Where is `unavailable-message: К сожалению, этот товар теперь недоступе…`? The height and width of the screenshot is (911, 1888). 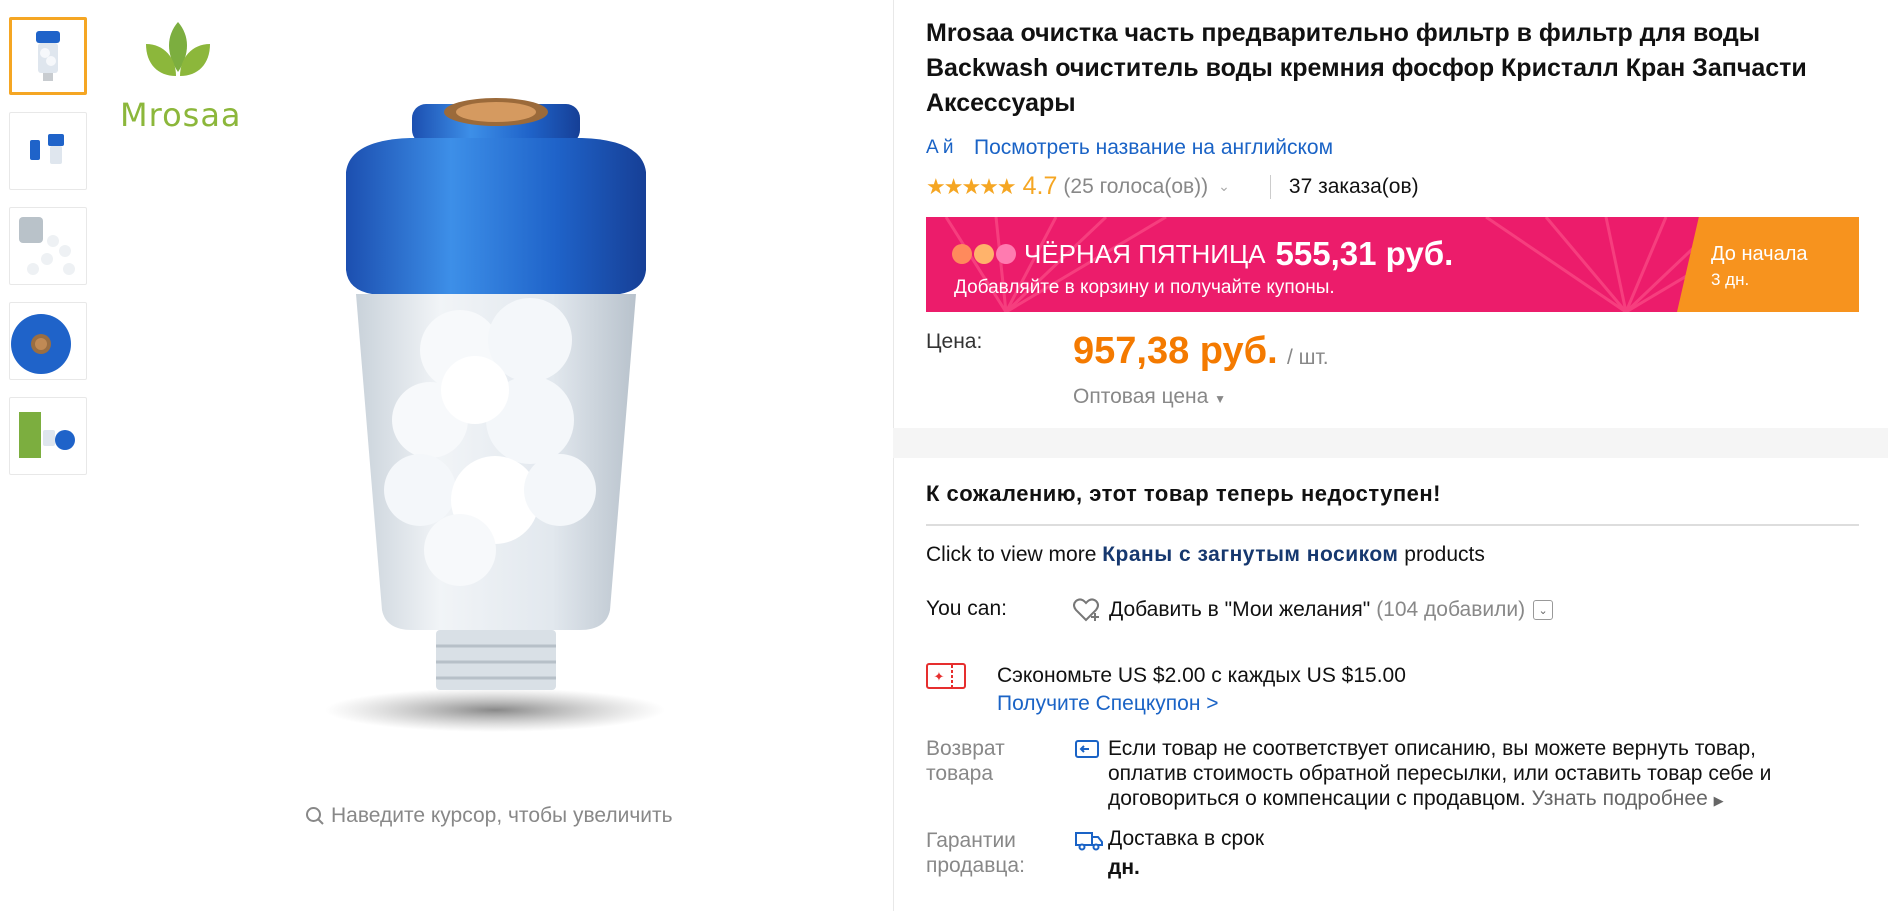
unavailable-message: К сожалению, этот товар теперь недоступе… is located at coordinates (1184, 493).